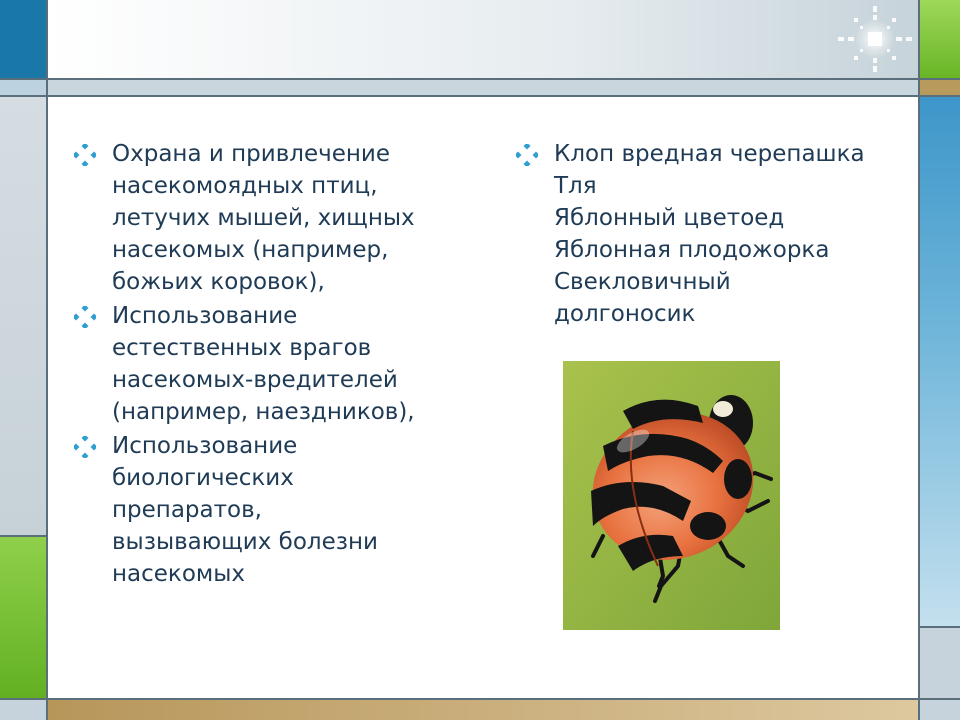 The height and width of the screenshot is (720, 960). I want to click on frame-block-left-strip, so click(23, 87).